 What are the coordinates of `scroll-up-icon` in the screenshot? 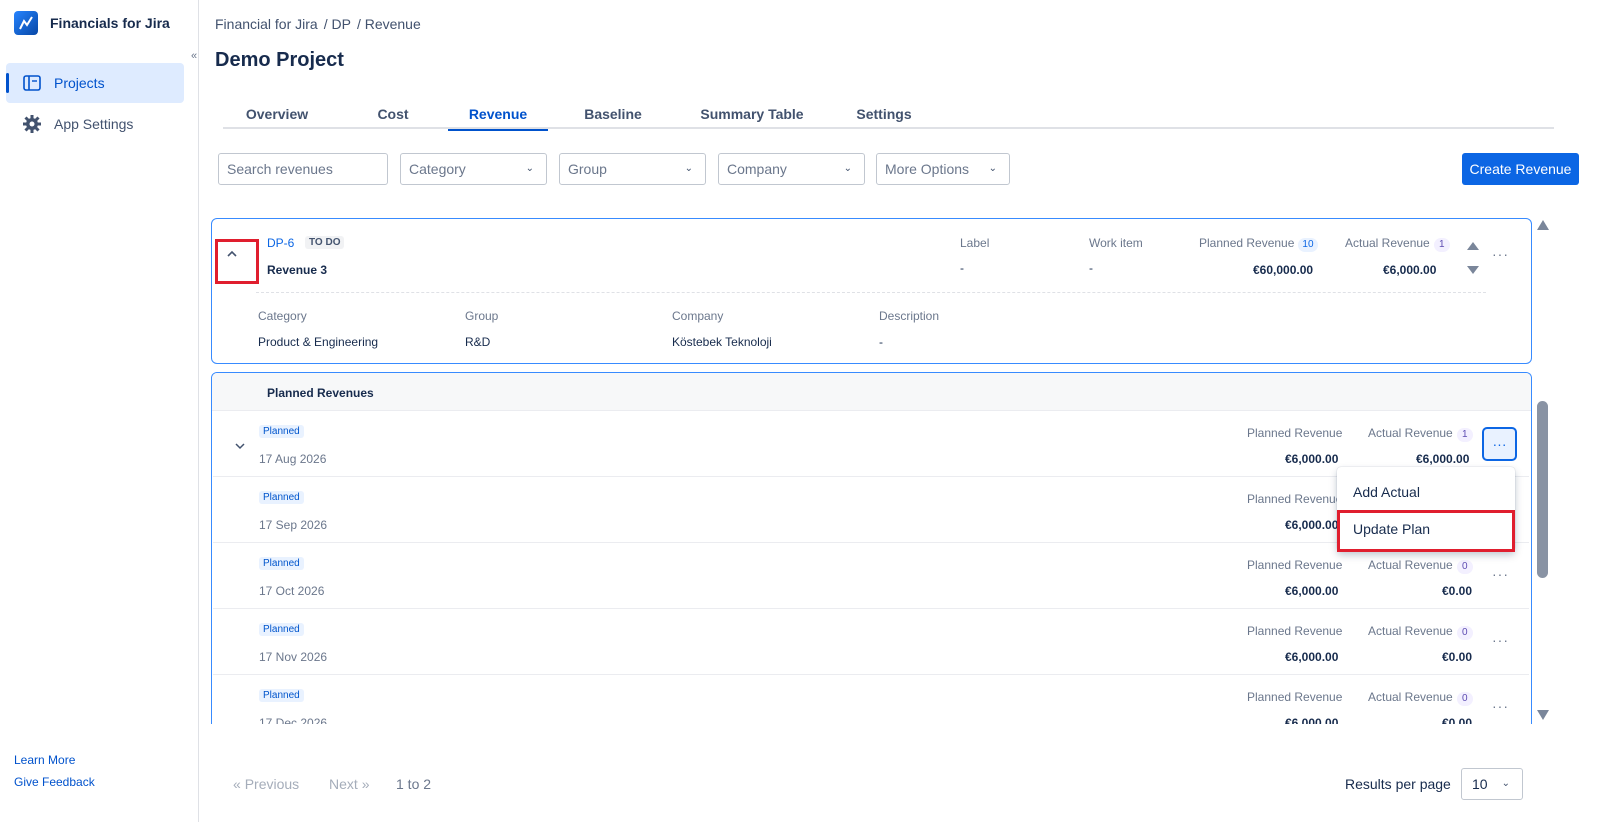 It's located at (1543, 227).